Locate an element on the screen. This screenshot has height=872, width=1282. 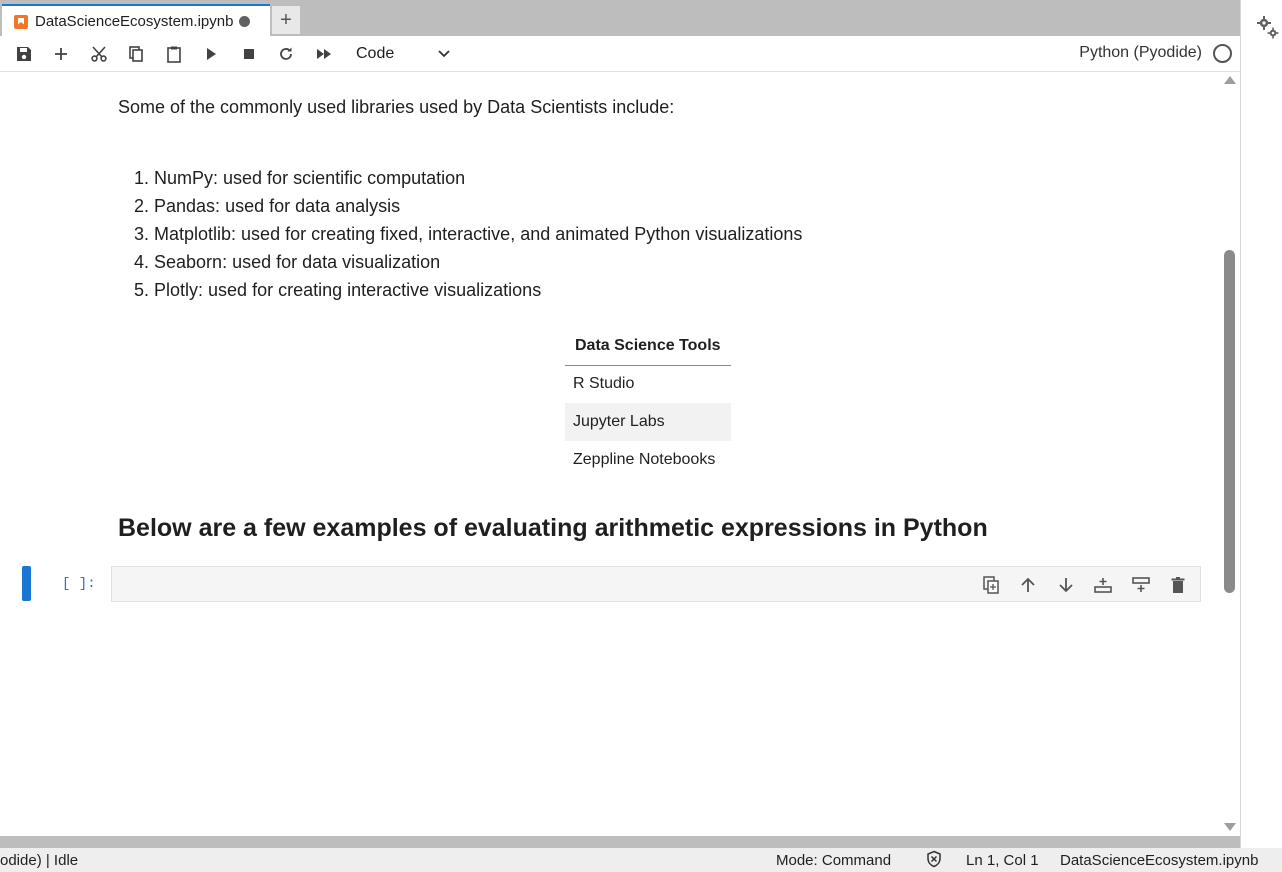
fast-forward-icon is located at coordinates (324, 54).